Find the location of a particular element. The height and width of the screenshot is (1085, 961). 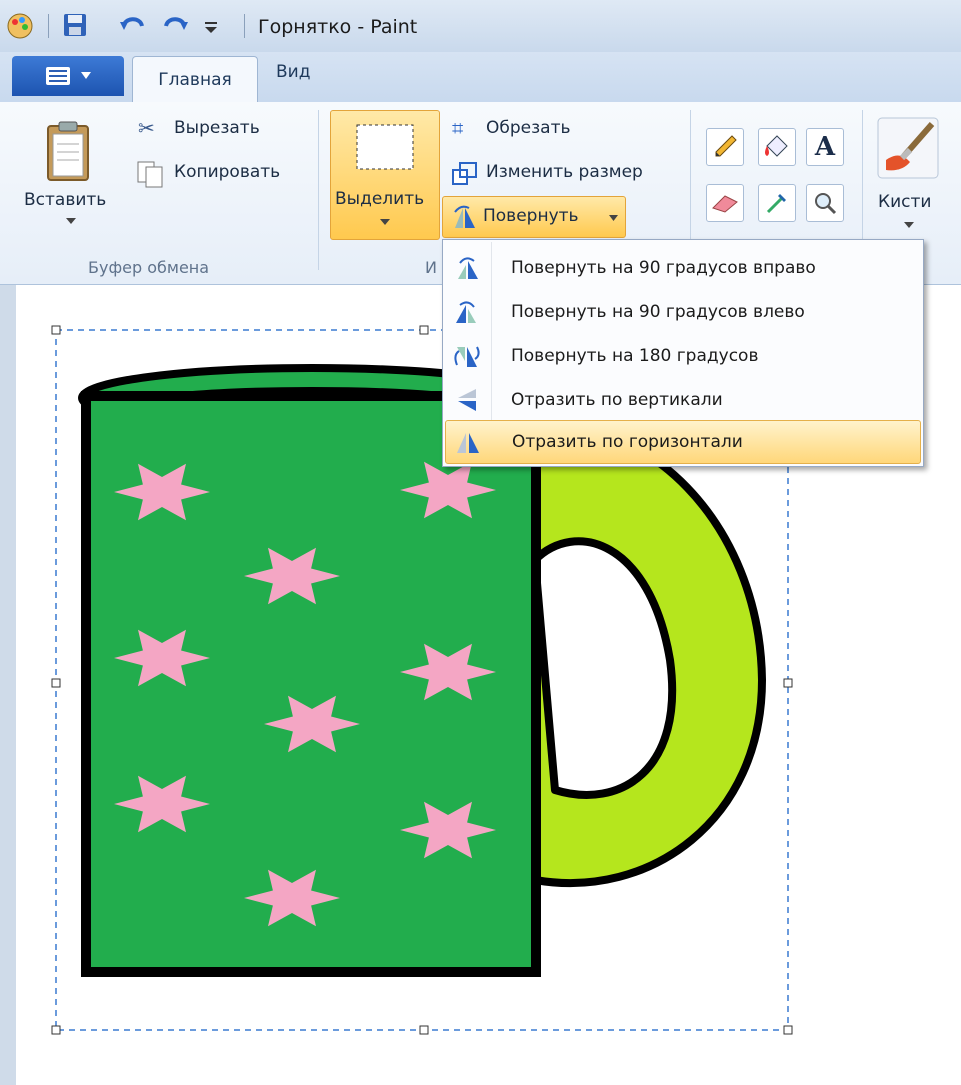

rotate-icon is located at coordinates (464, 216).